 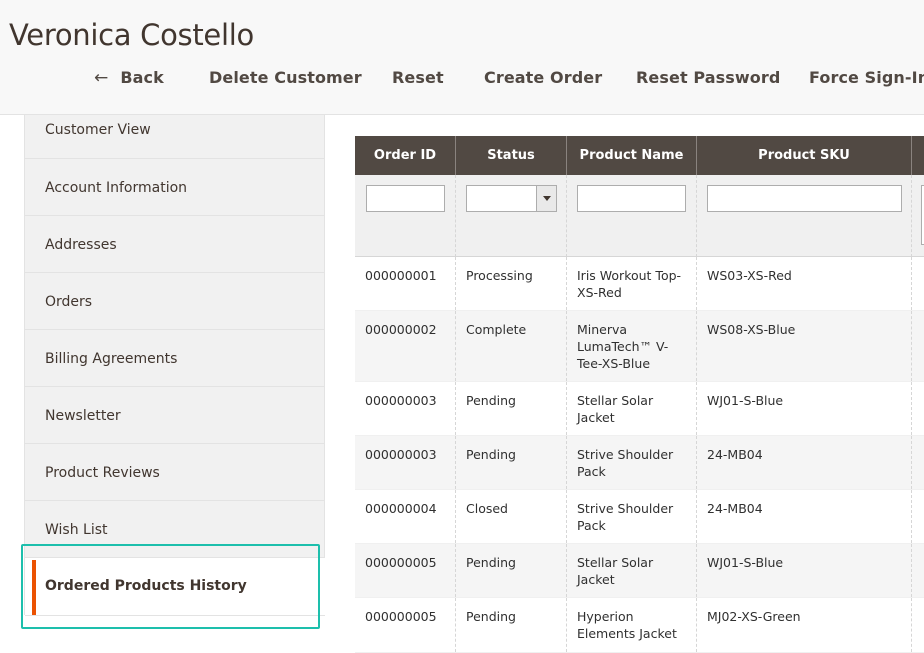 What do you see at coordinates (285, 78) in the screenshot?
I see `delete-customer-button: Delete Customer` at bounding box center [285, 78].